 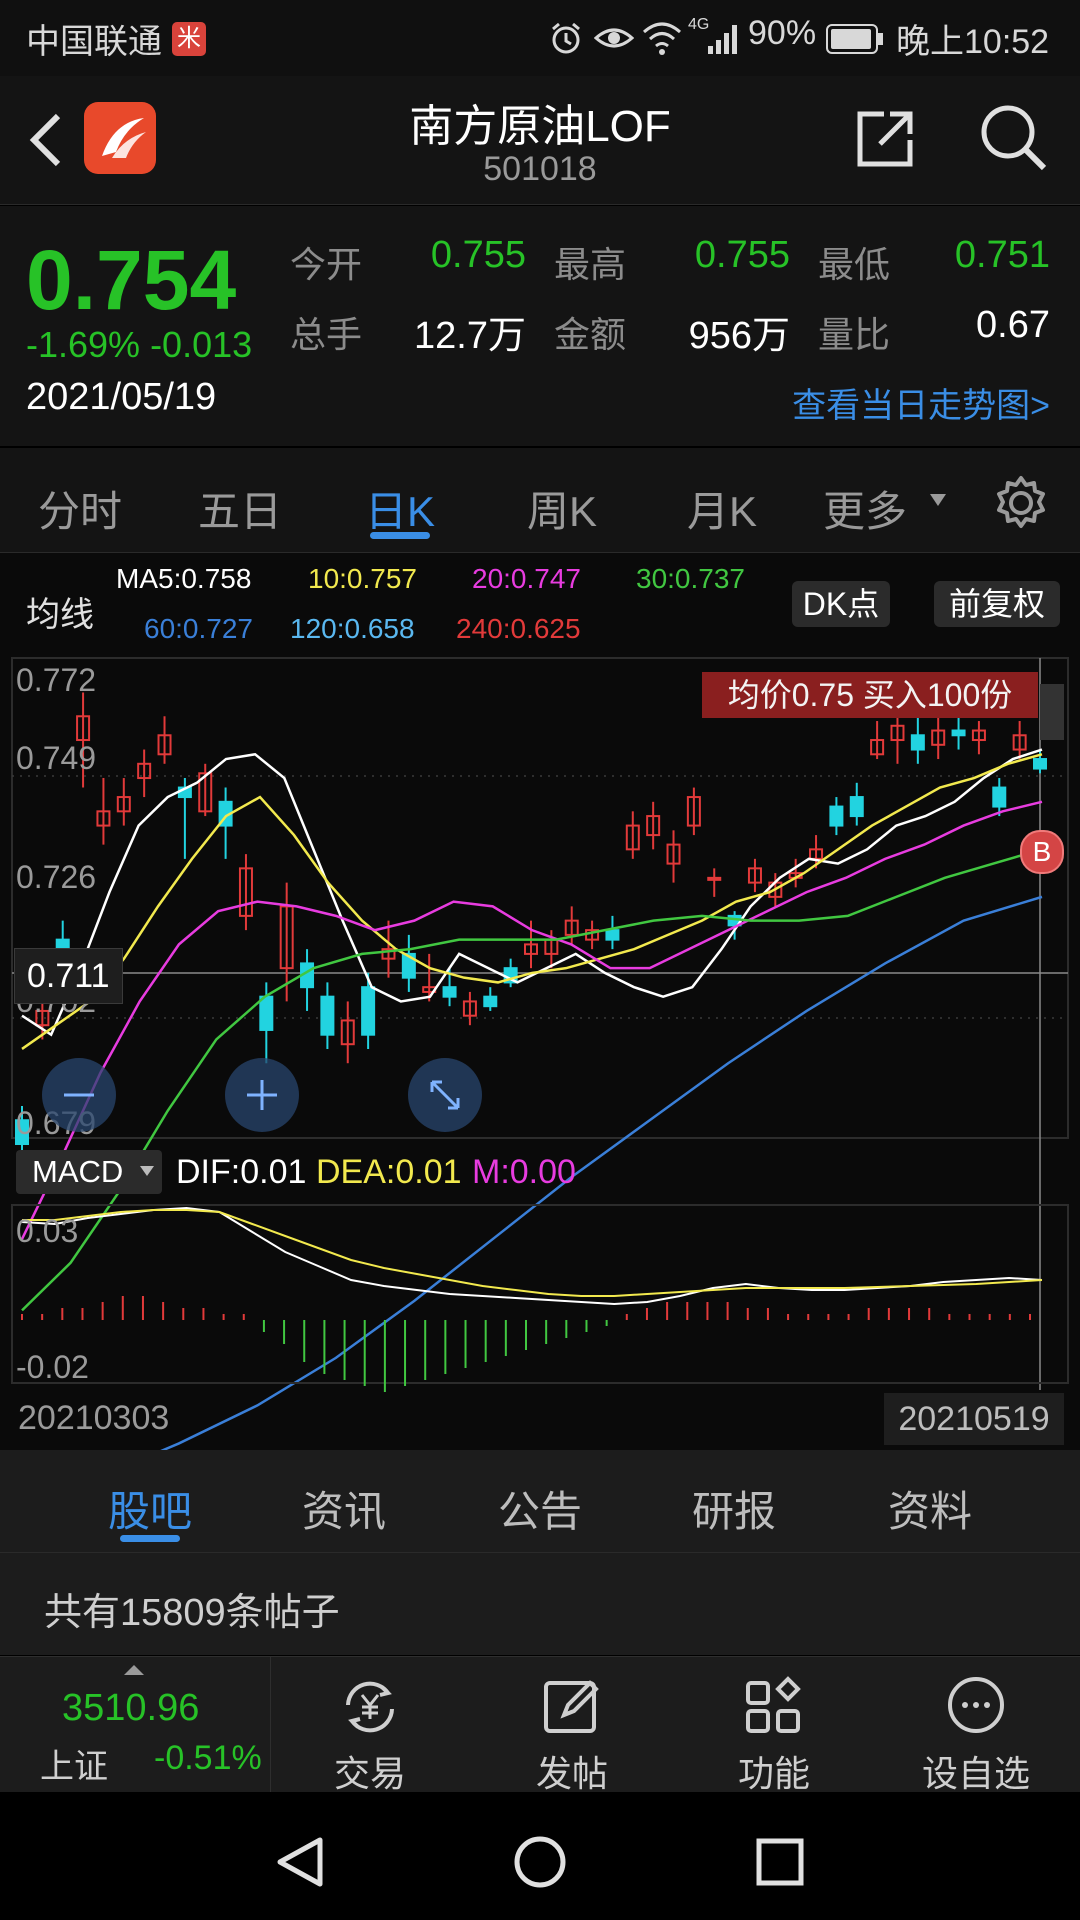 What do you see at coordinates (571, 1706) in the screenshot?
I see `compose-icon` at bounding box center [571, 1706].